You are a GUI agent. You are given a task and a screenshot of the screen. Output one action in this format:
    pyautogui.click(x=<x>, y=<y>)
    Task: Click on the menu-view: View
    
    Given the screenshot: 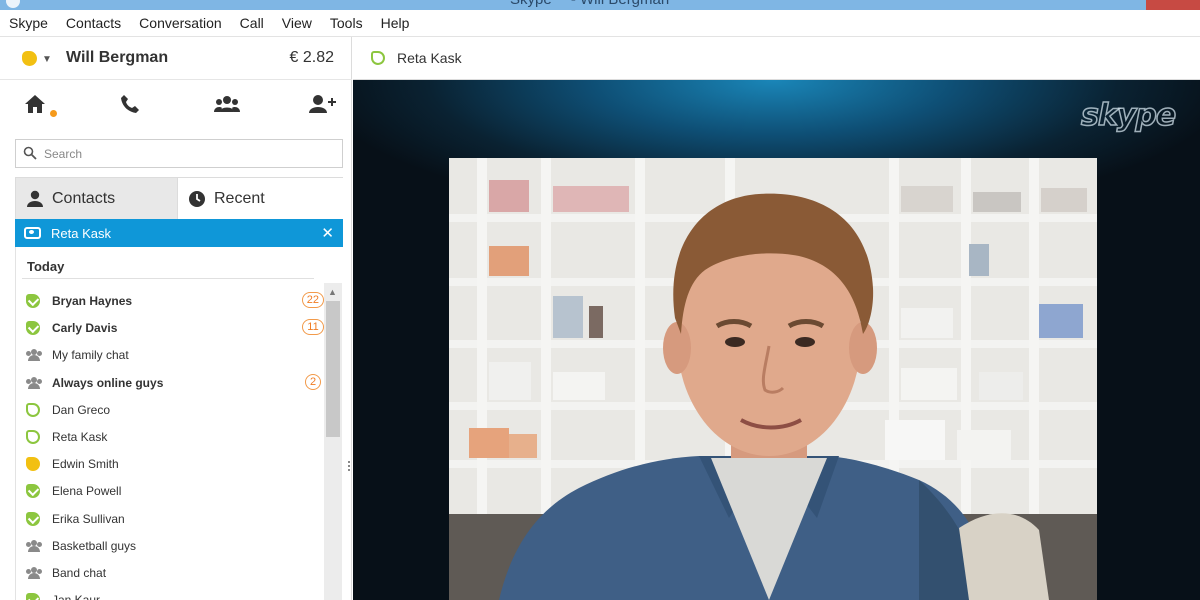 What is the action you would take?
    pyautogui.click(x=297, y=23)
    